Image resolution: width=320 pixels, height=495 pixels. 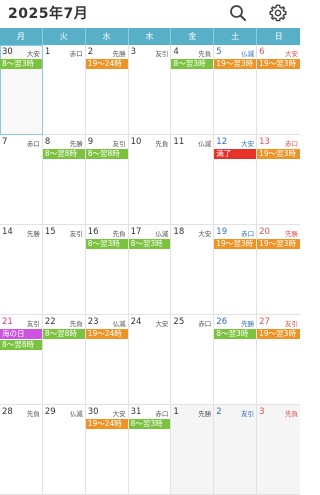 I want to click on calendar-day-cell: 13 赤口 19〜翌3時, so click(x=278, y=180).